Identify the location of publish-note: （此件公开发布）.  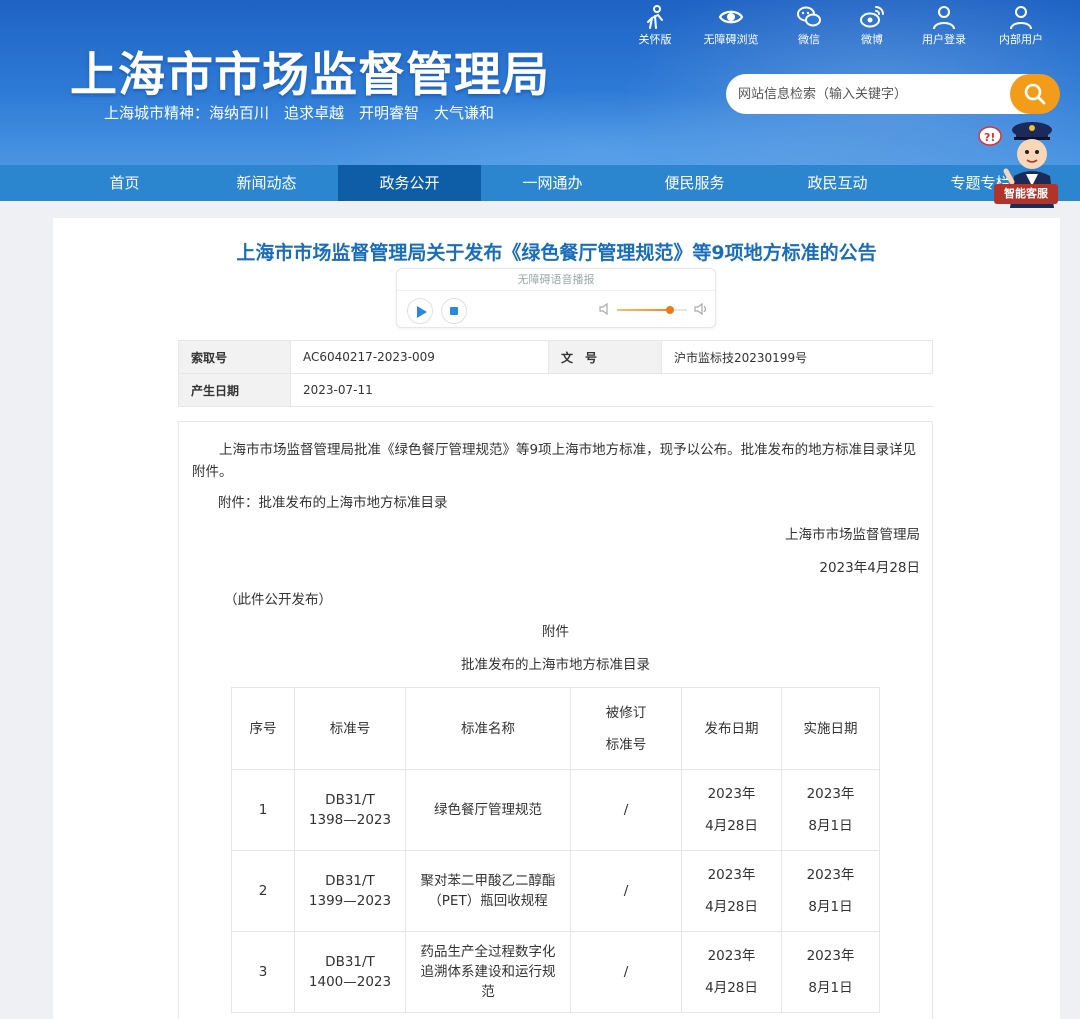
(278, 600).